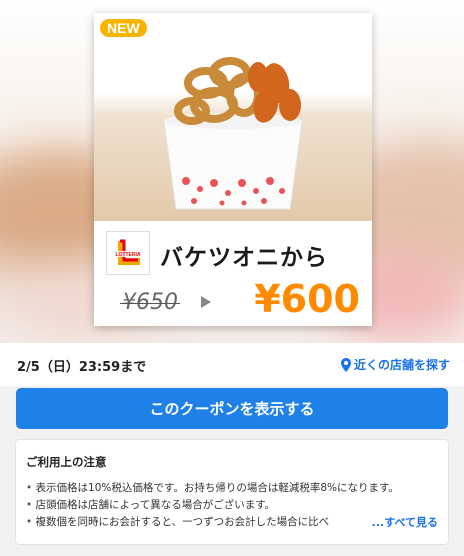 The image size is (464, 556). I want to click on list-item: 複数個を同時にお会計すると、一つずつお会計した場合に比べ, so click(193, 522).